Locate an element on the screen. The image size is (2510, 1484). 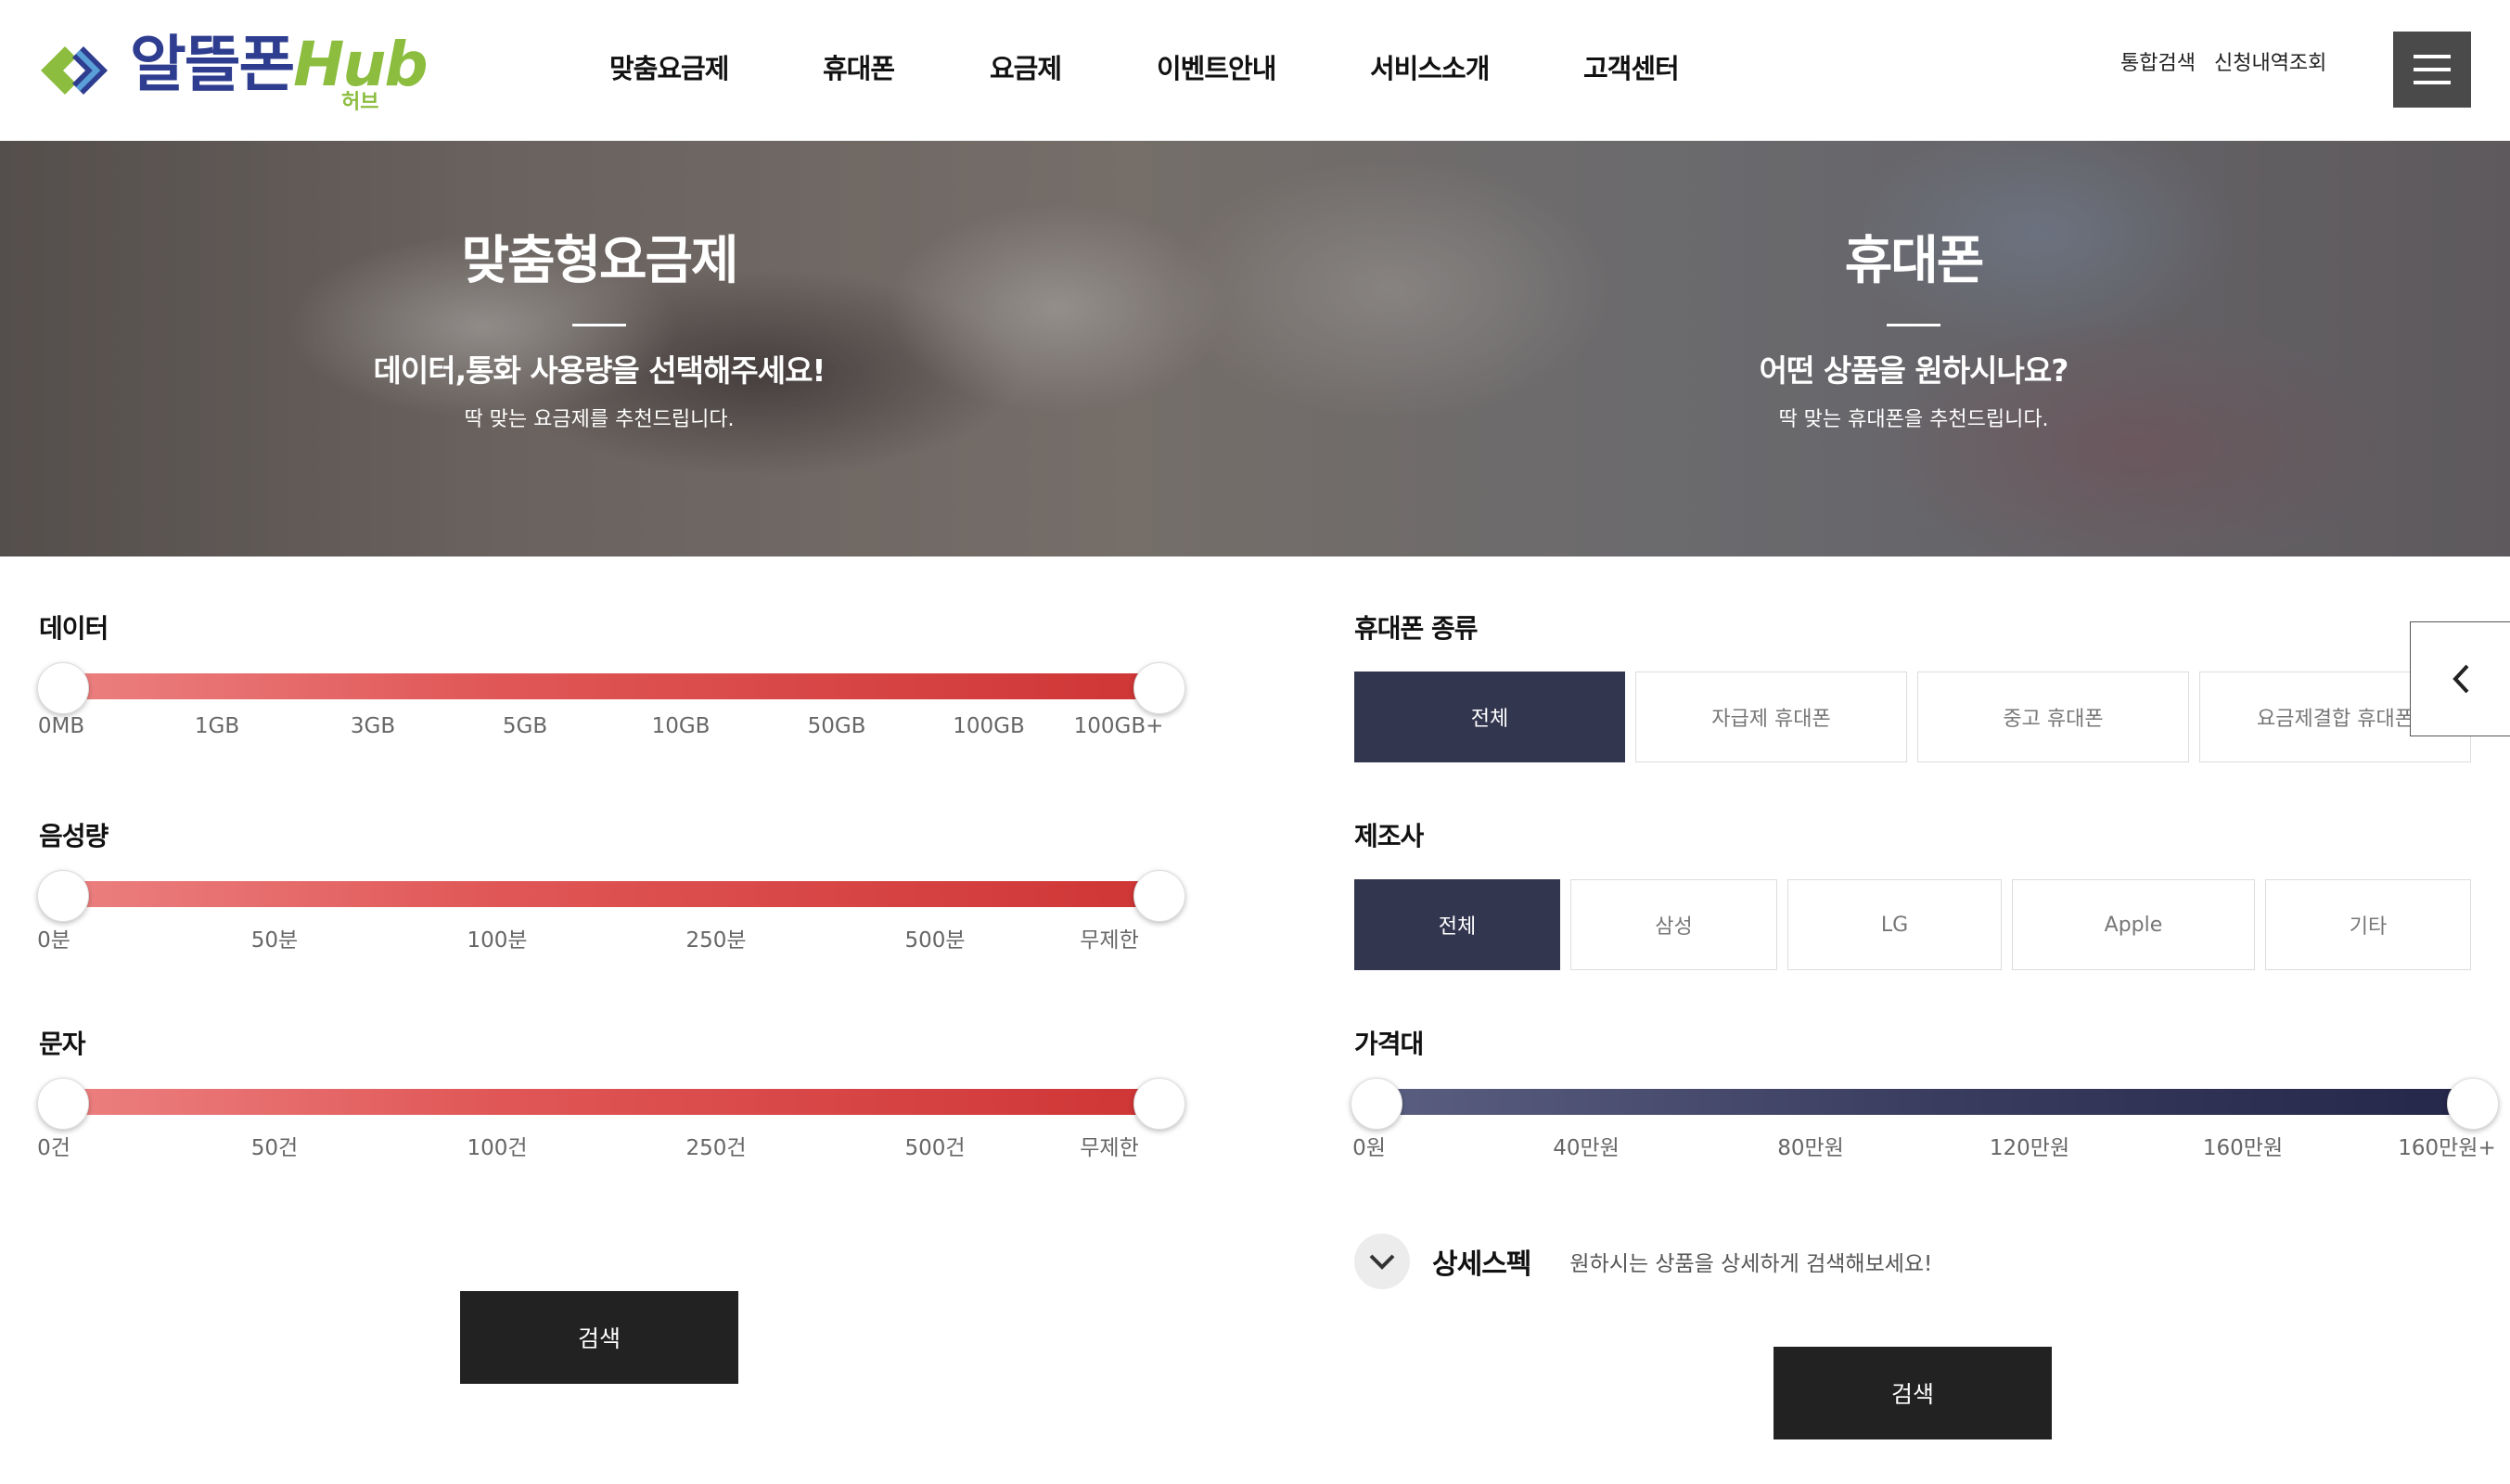
sms-tick: 500건 is located at coordinates (935, 1148).